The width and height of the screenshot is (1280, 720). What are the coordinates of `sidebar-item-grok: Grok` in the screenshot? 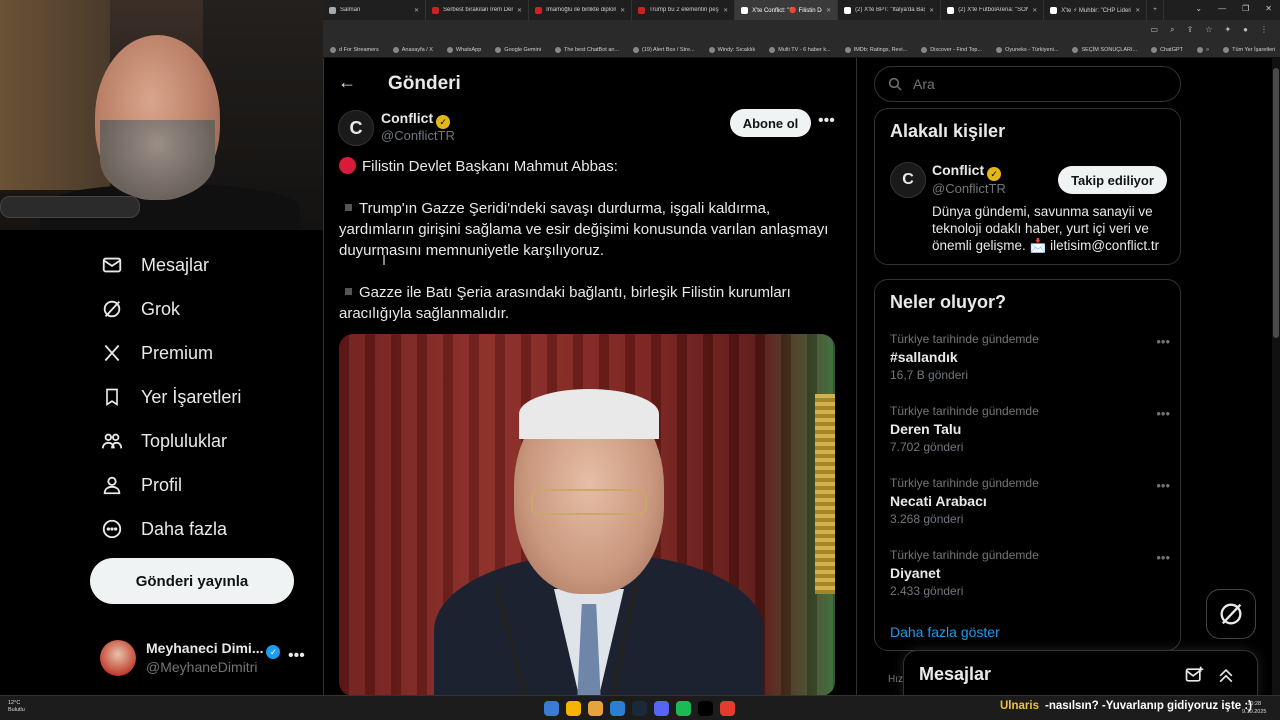 It's located at (140, 309).